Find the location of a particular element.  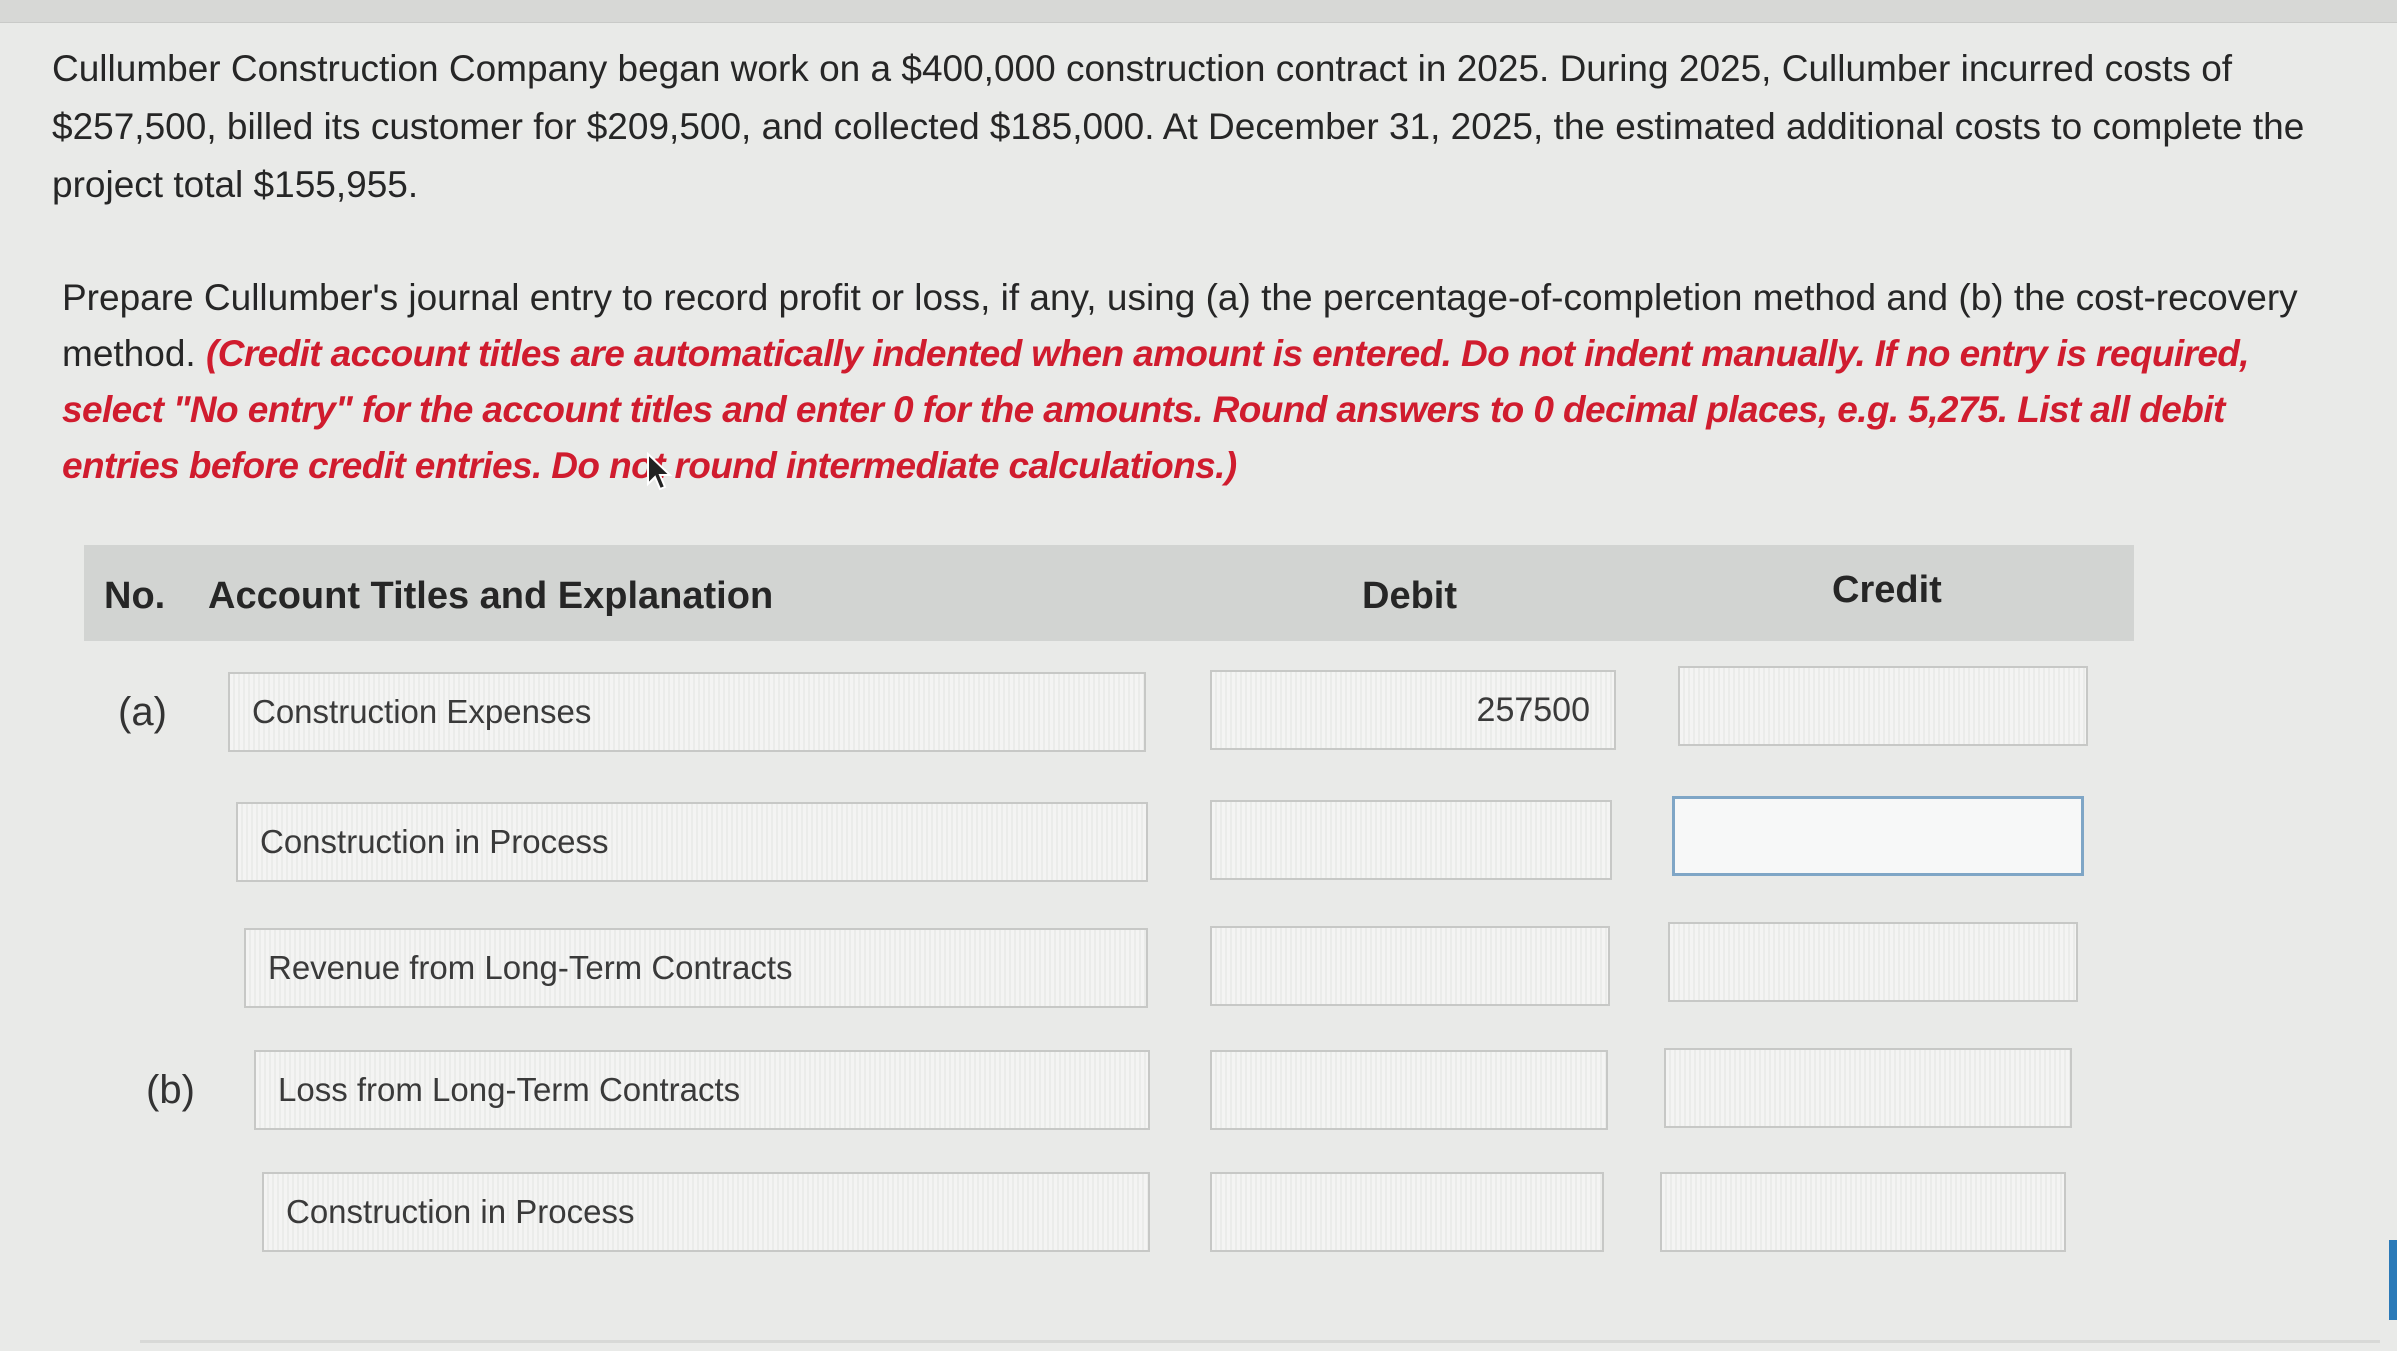

divider is located at coordinates (1260, 1341).